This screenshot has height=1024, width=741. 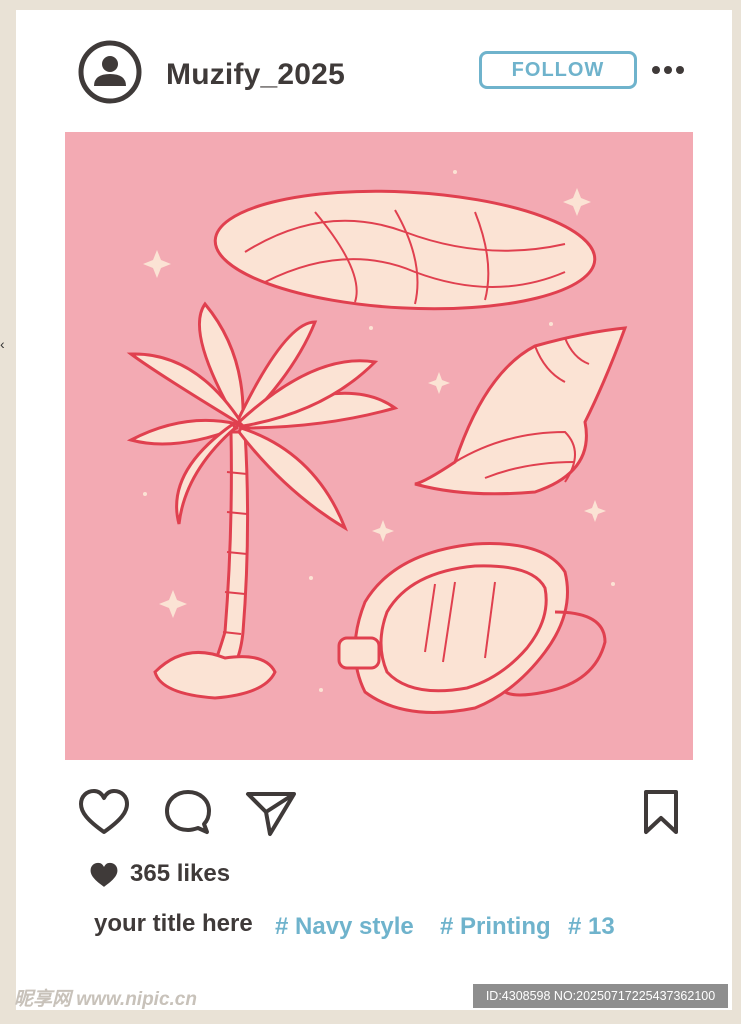 What do you see at coordinates (591, 927) in the screenshot?
I see `hashtag-link: # 13` at bounding box center [591, 927].